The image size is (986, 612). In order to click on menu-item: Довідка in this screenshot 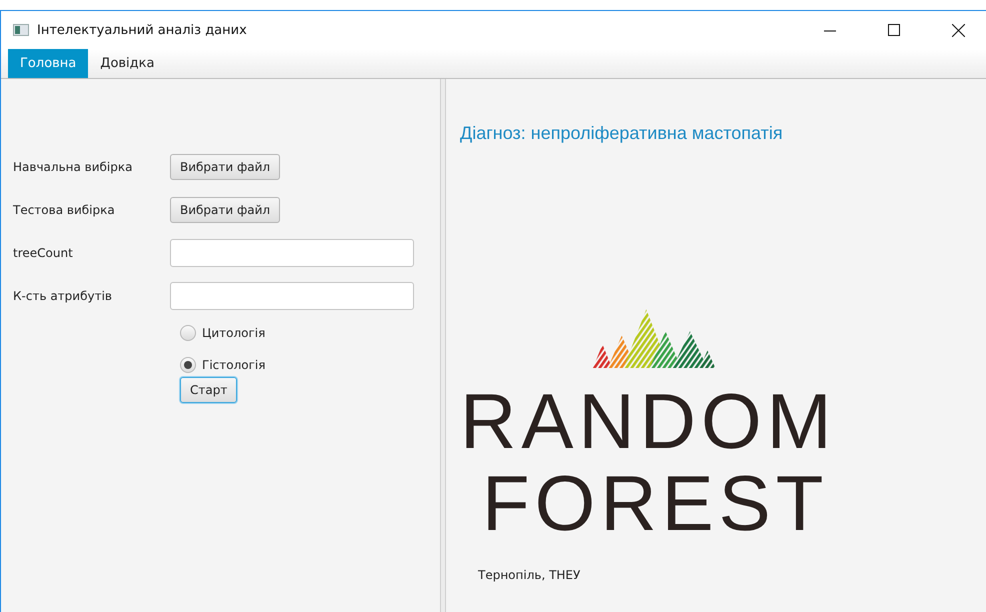, I will do `click(127, 63)`.